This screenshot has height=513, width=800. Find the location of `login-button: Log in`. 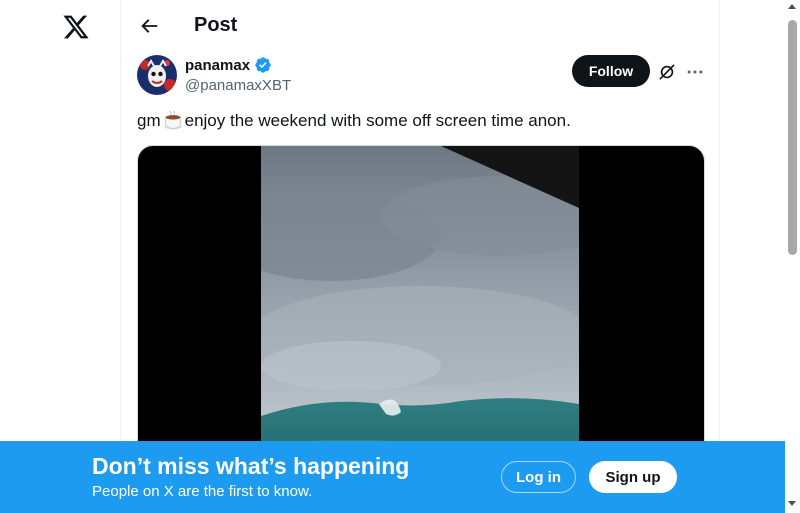

login-button: Log in is located at coordinates (538, 477).